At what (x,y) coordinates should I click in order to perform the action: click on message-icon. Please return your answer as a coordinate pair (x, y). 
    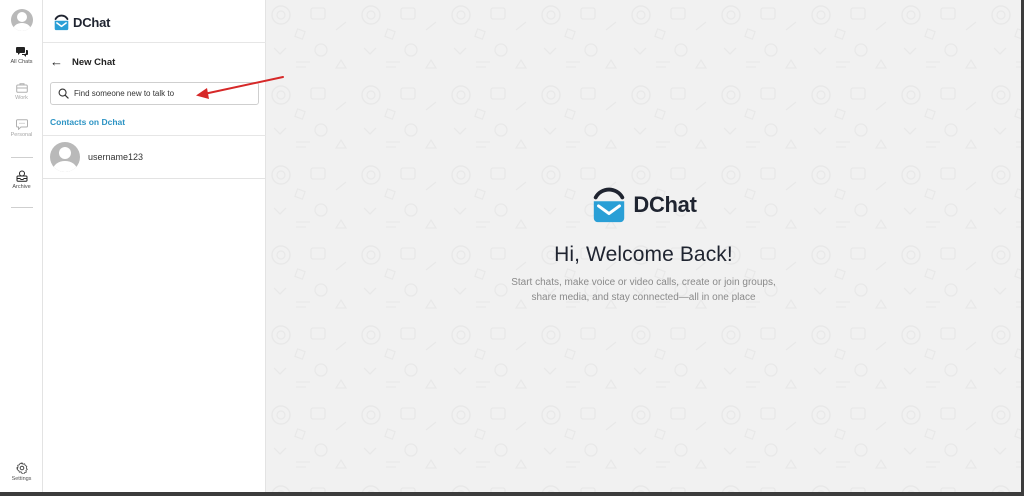
    Looking at the image, I should click on (21, 124).